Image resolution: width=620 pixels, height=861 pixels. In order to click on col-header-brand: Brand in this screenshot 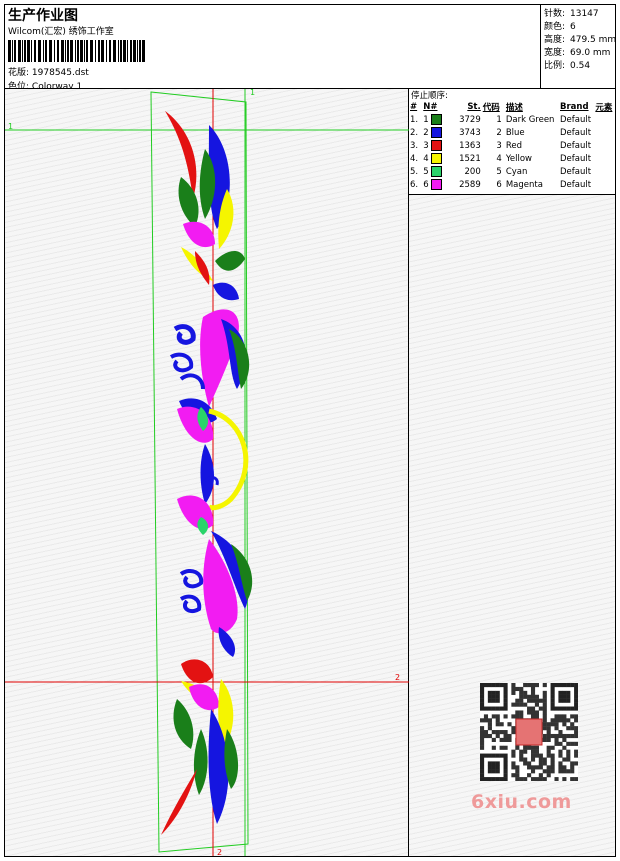, I will do `click(574, 106)`.